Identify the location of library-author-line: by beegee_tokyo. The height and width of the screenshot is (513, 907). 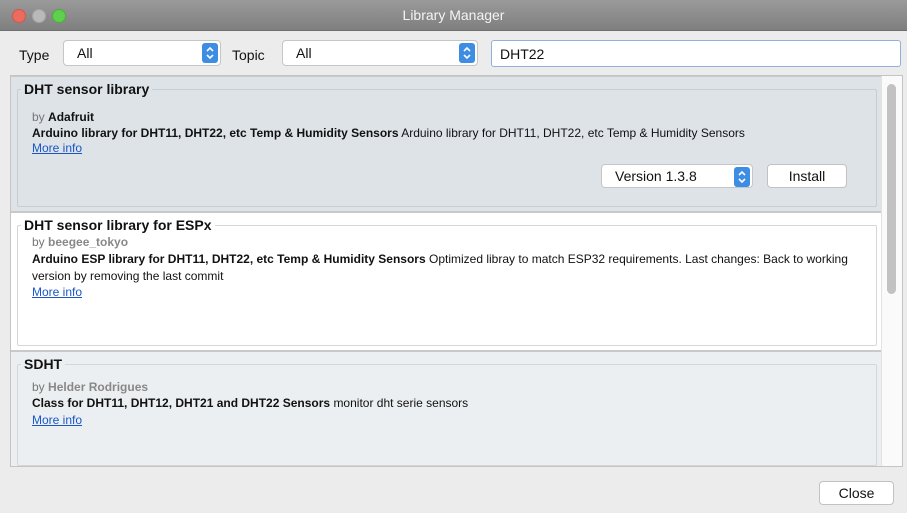
(80, 242).